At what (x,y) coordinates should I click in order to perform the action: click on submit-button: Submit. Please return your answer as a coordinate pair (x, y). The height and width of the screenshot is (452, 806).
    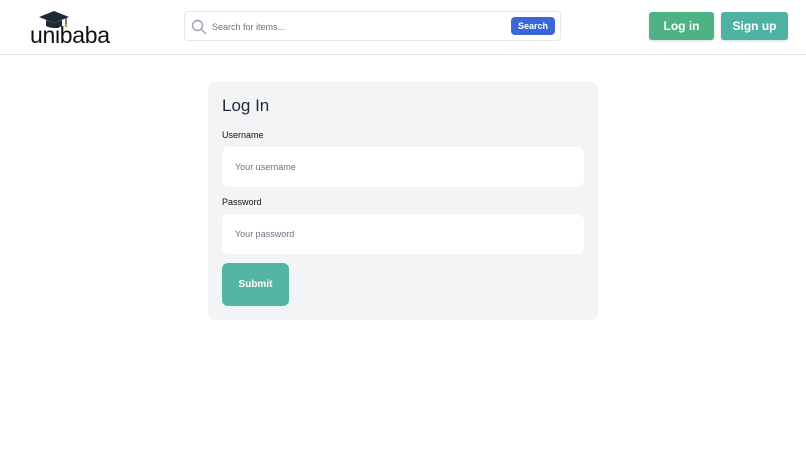
    Looking at the image, I should click on (255, 284).